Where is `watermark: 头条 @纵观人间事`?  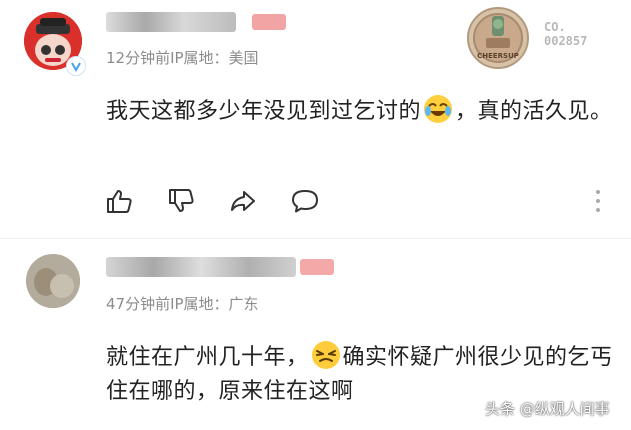 watermark: 头条 @纵观人间事 is located at coordinates (547, 409).